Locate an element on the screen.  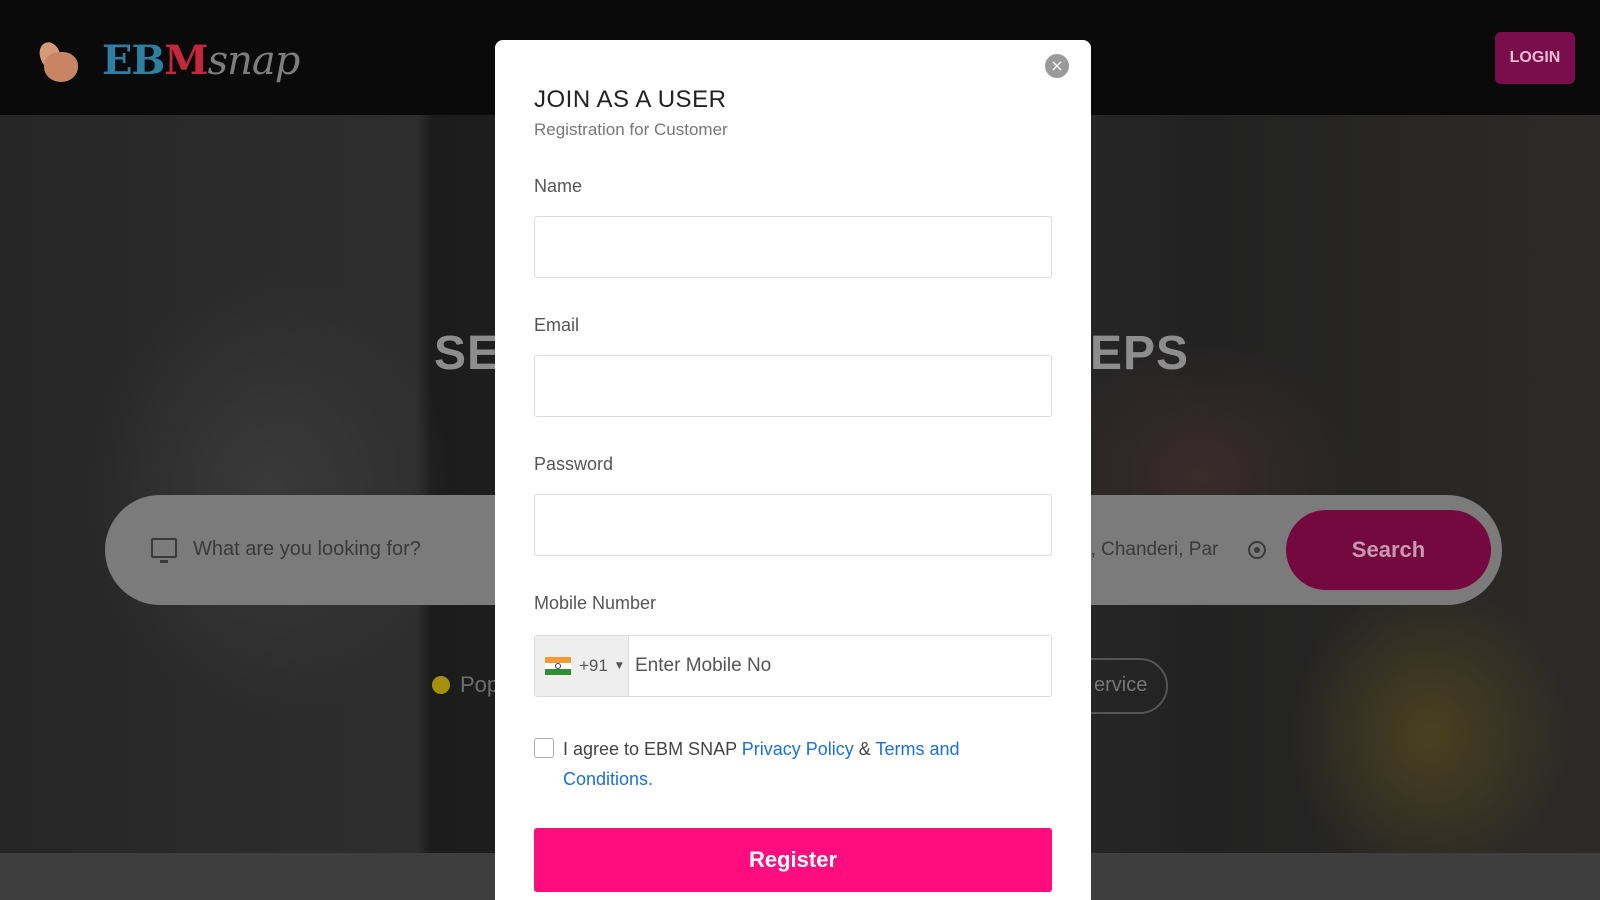
agree-checkbox is located at coordinates (544, 748).